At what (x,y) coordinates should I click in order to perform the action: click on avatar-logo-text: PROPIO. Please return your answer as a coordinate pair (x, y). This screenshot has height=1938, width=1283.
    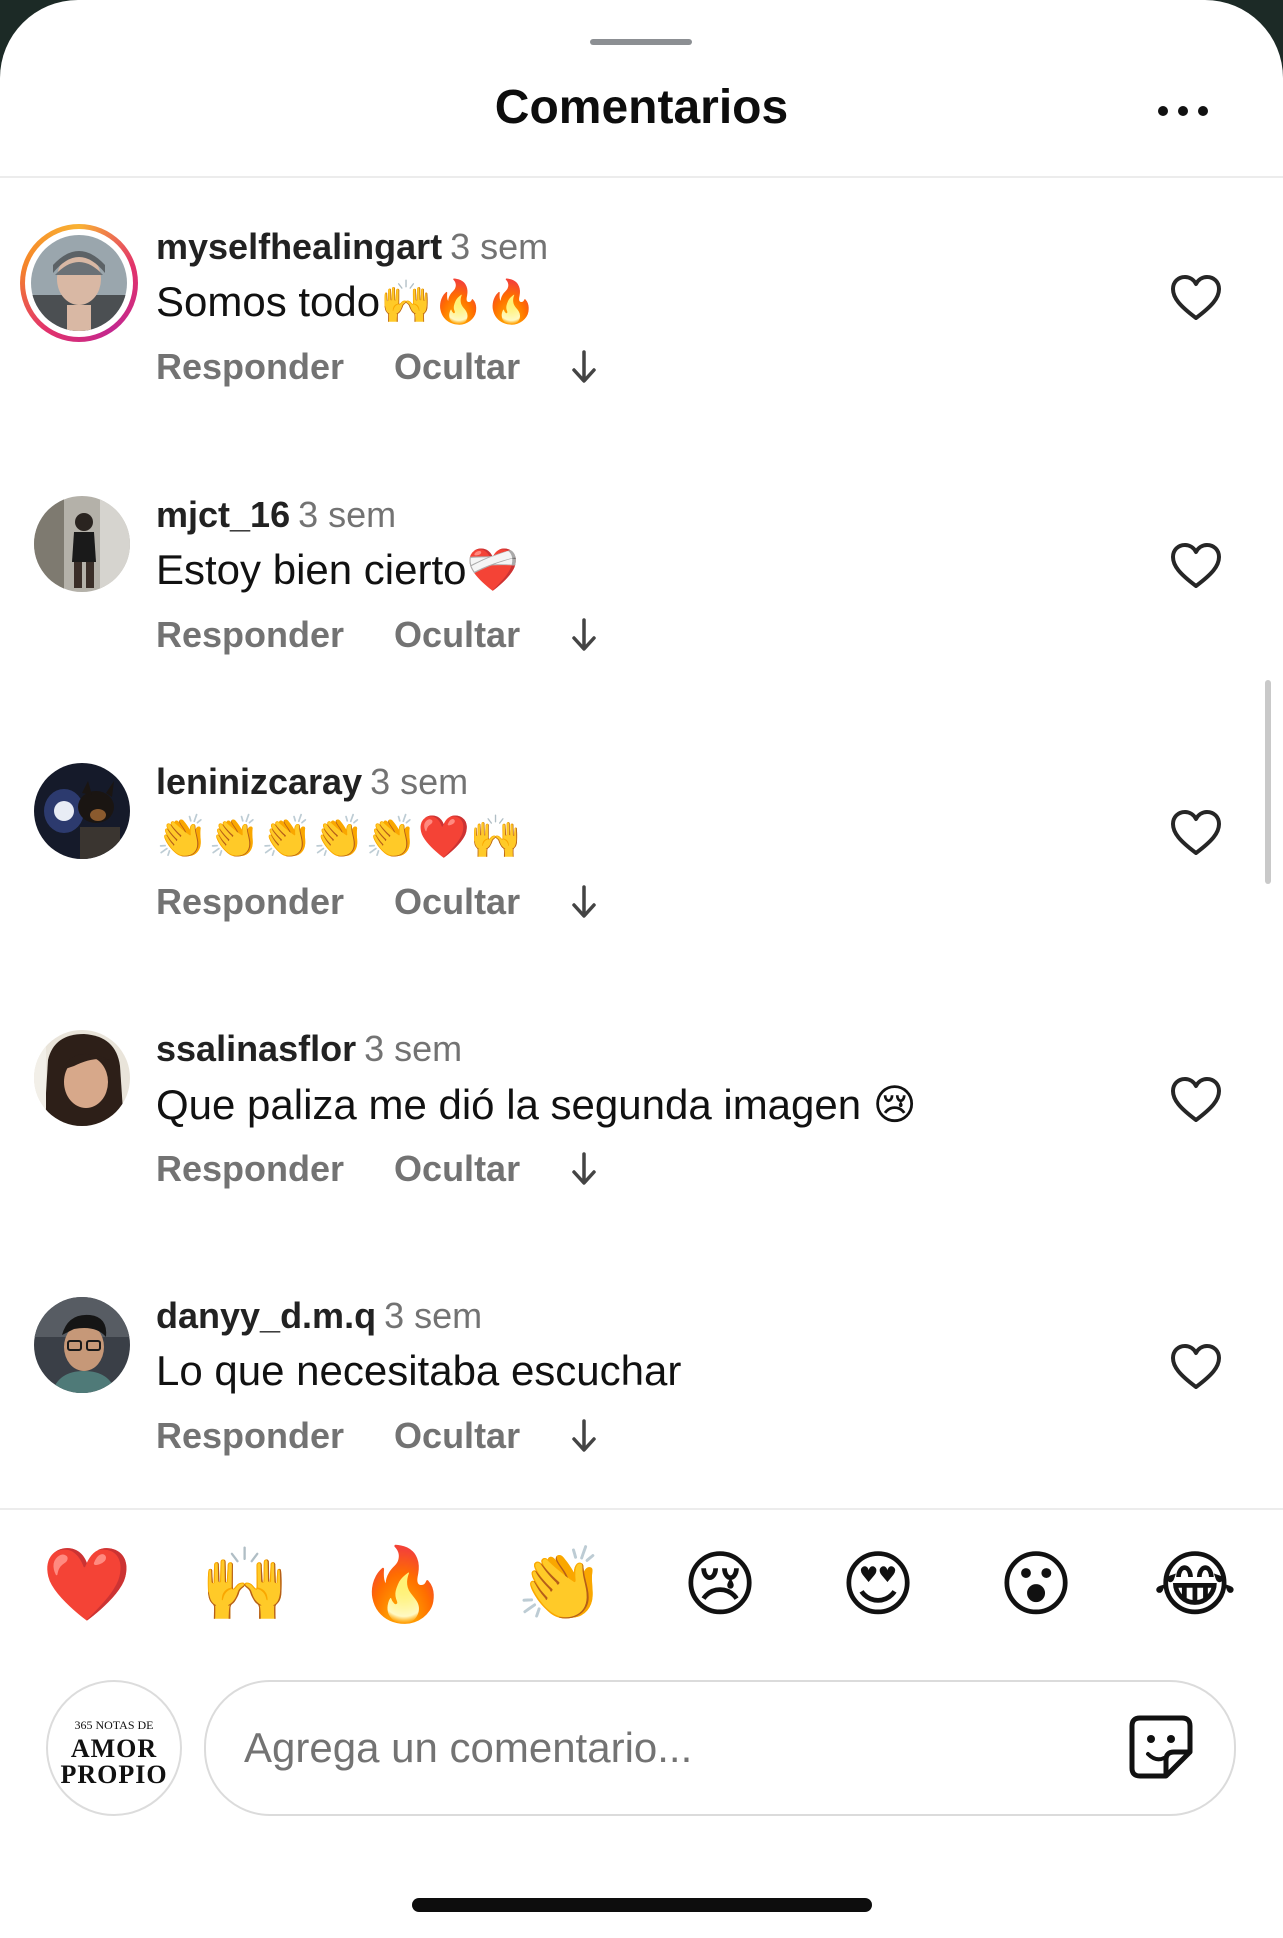
    Looking at the image, I should click on (114, 1774).